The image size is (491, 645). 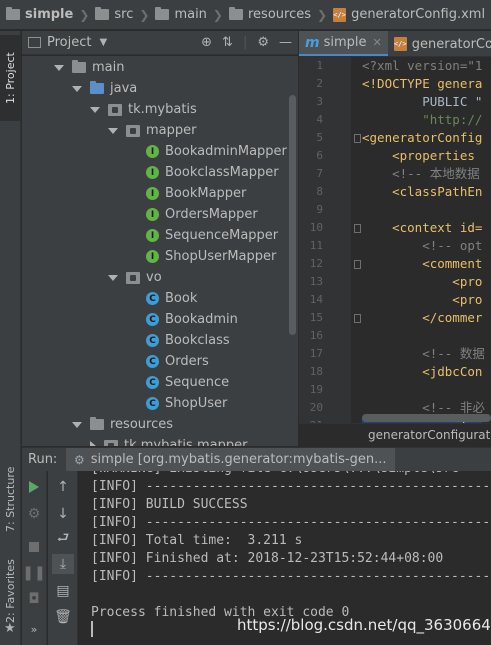 What do you see at coordinates (104, 88) in the screenshot?
I see `tree-item: java` at bounding box center [104, 88].